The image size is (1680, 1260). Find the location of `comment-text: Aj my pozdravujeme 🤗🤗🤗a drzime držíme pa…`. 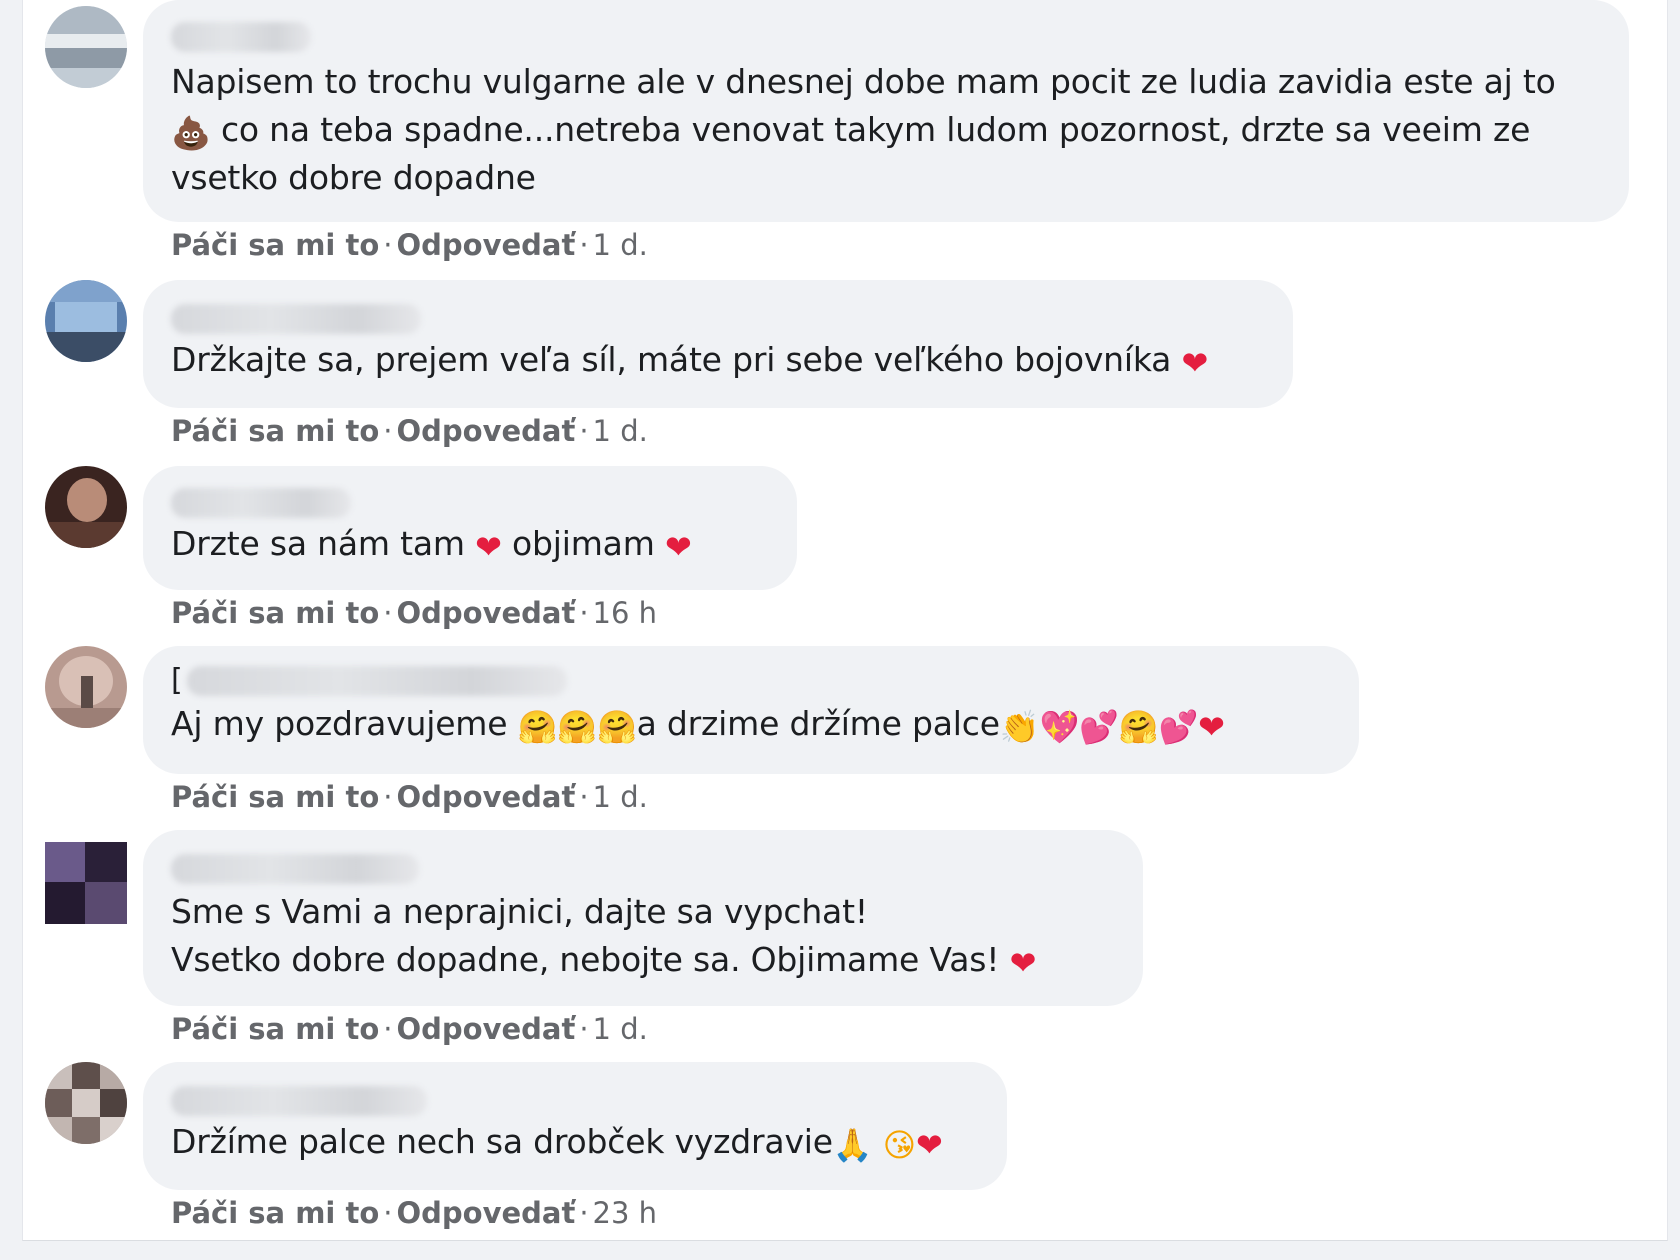

comment-text: Aj my pozdravujeme 🤗🤗🤗a drzime držíme pa… is located at coordinates (698, 725).